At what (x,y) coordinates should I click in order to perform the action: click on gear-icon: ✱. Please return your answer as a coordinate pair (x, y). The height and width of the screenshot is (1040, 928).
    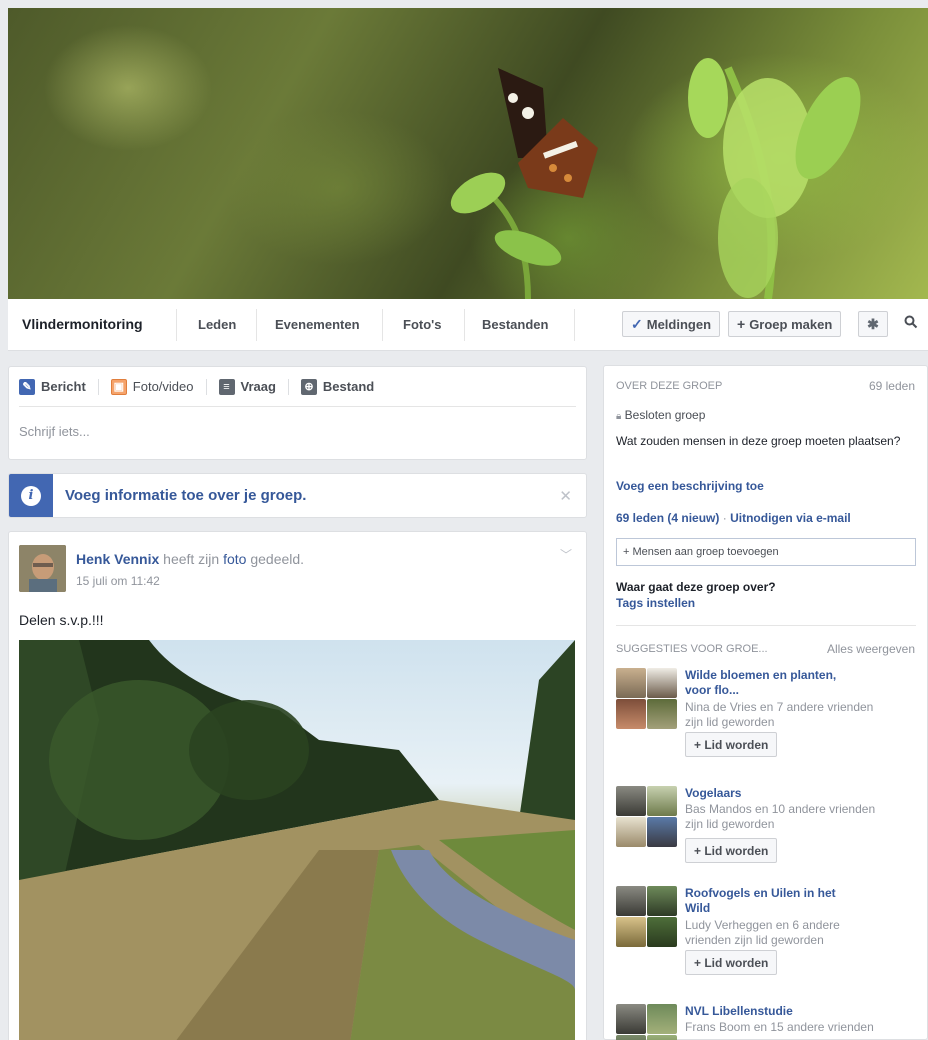
    Looking at the image, I should click on (873, 323).